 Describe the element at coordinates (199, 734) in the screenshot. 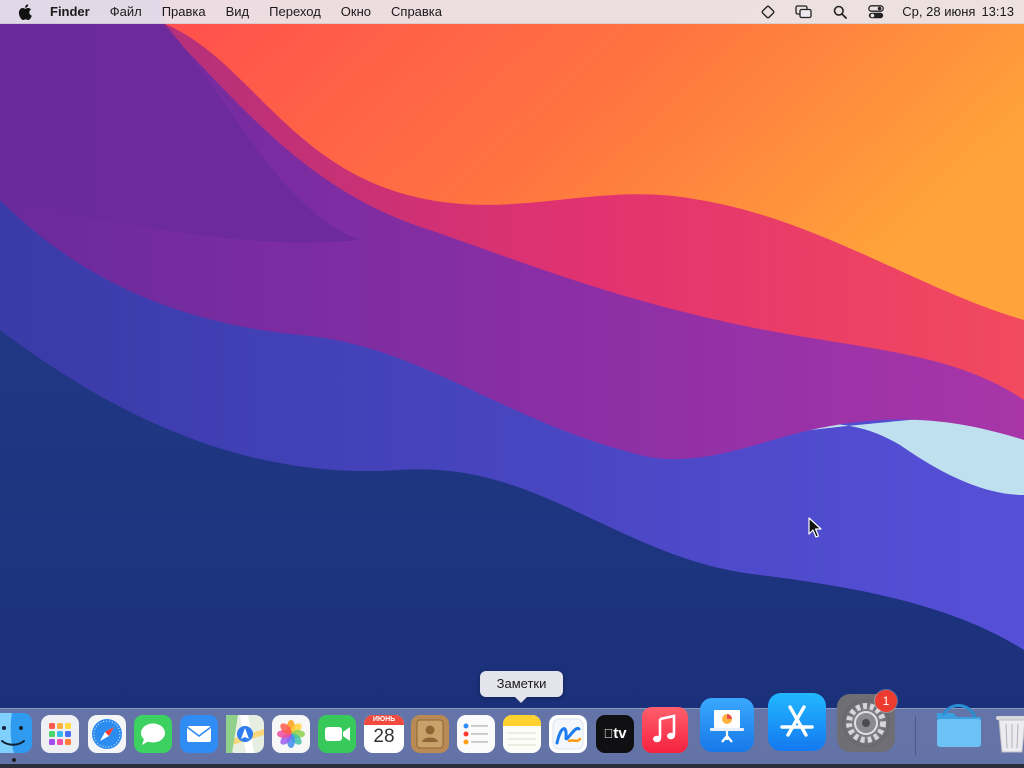

I see `mail-icon` at that location.